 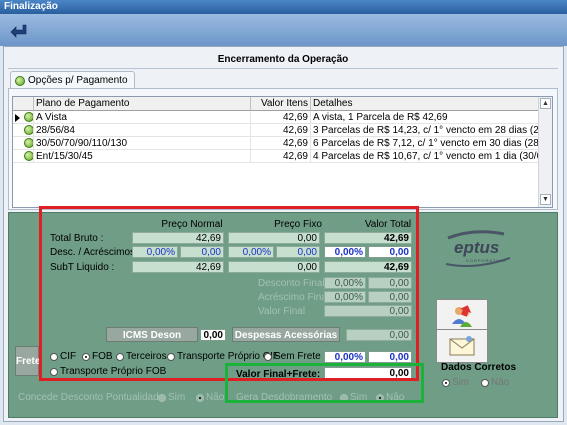 What do you see at coordinates (425, 104) in the screenshot?
I see `grid-header-details: Detalhes` at bounding box center [425, 104].